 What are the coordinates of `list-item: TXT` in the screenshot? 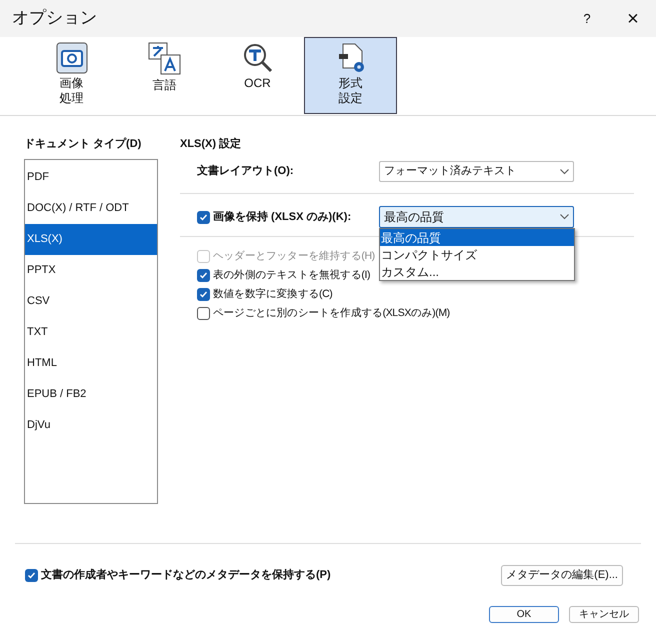 It's located at (91, 332).